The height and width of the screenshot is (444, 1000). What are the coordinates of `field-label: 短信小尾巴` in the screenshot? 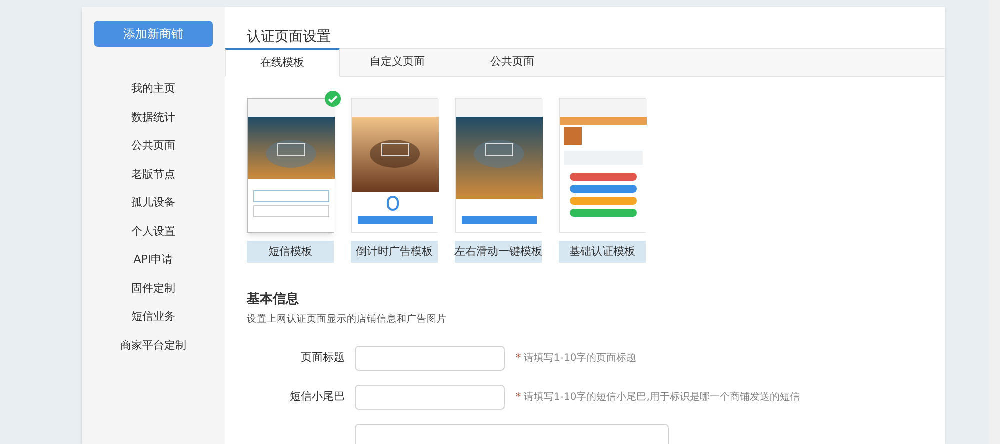 It's located at (317, 397).